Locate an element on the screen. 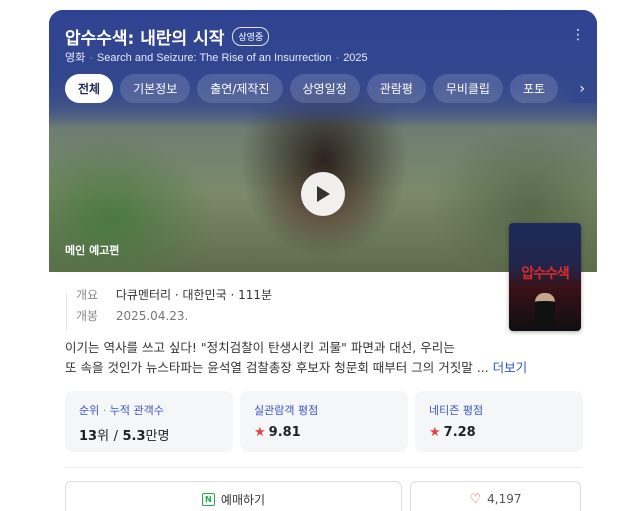  tab-cast-crew: 출연/제작진 is located at coordinates (240, 88).